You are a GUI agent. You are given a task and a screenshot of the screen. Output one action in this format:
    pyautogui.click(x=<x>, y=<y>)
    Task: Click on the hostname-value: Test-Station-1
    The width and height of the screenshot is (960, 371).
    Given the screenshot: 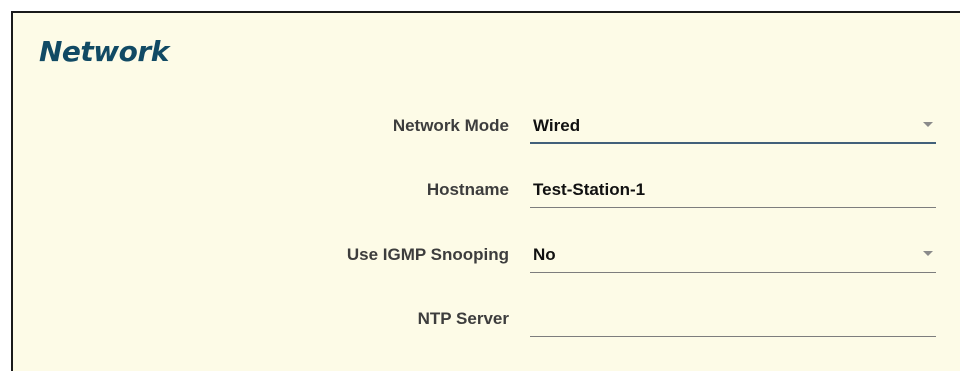 What is the action you would take?
    pyautogui.click(x=589, y=189)
    